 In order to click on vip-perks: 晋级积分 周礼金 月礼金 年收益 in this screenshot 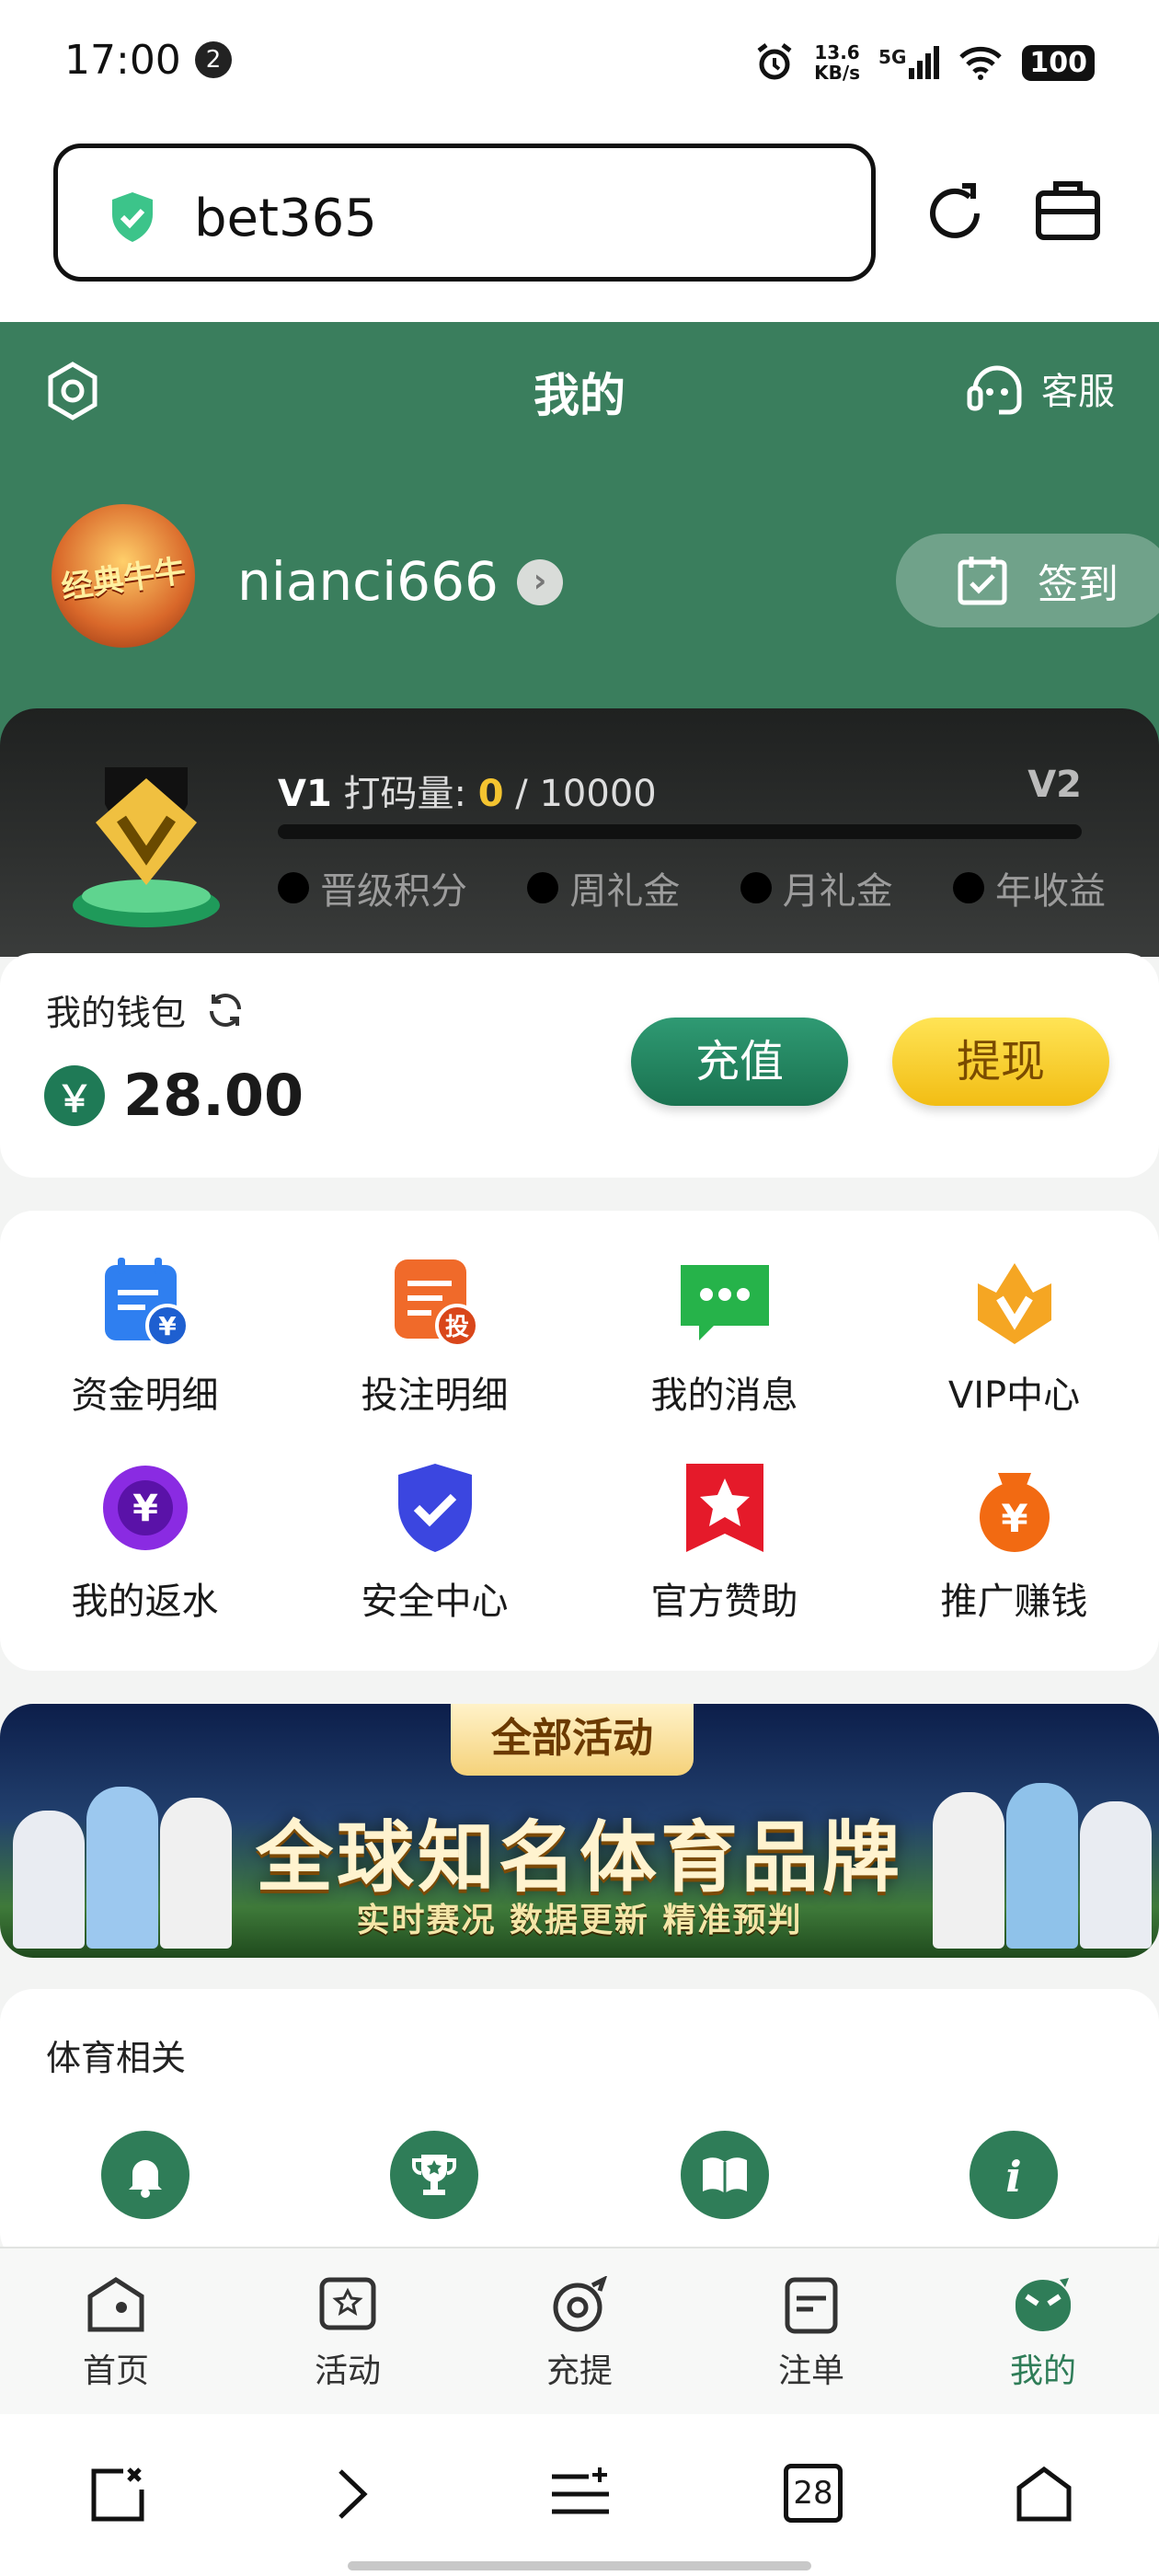, I will do `click(692, 887)`.